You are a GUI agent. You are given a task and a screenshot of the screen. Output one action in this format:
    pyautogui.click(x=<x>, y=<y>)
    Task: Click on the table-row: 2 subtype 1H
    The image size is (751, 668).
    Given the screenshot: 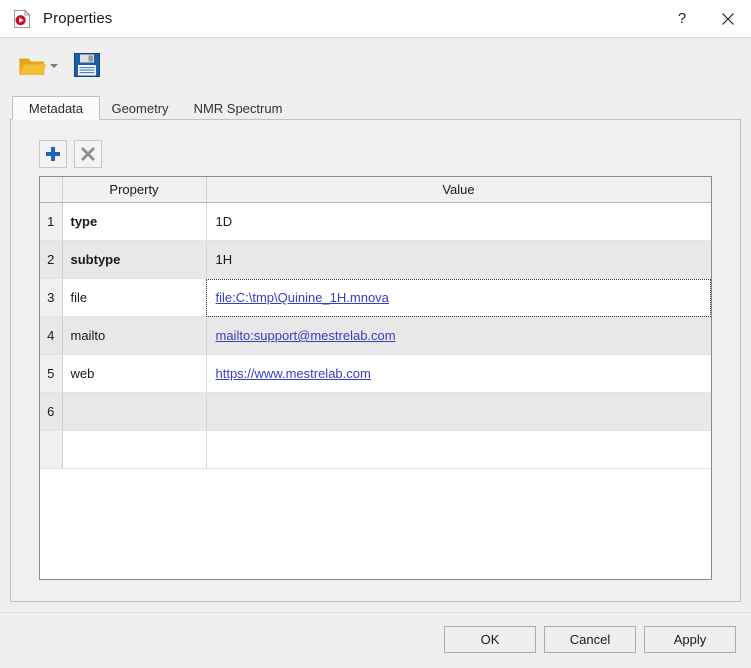 What is the action you would take?
    pyautogui.click(x=375, y=259)
    